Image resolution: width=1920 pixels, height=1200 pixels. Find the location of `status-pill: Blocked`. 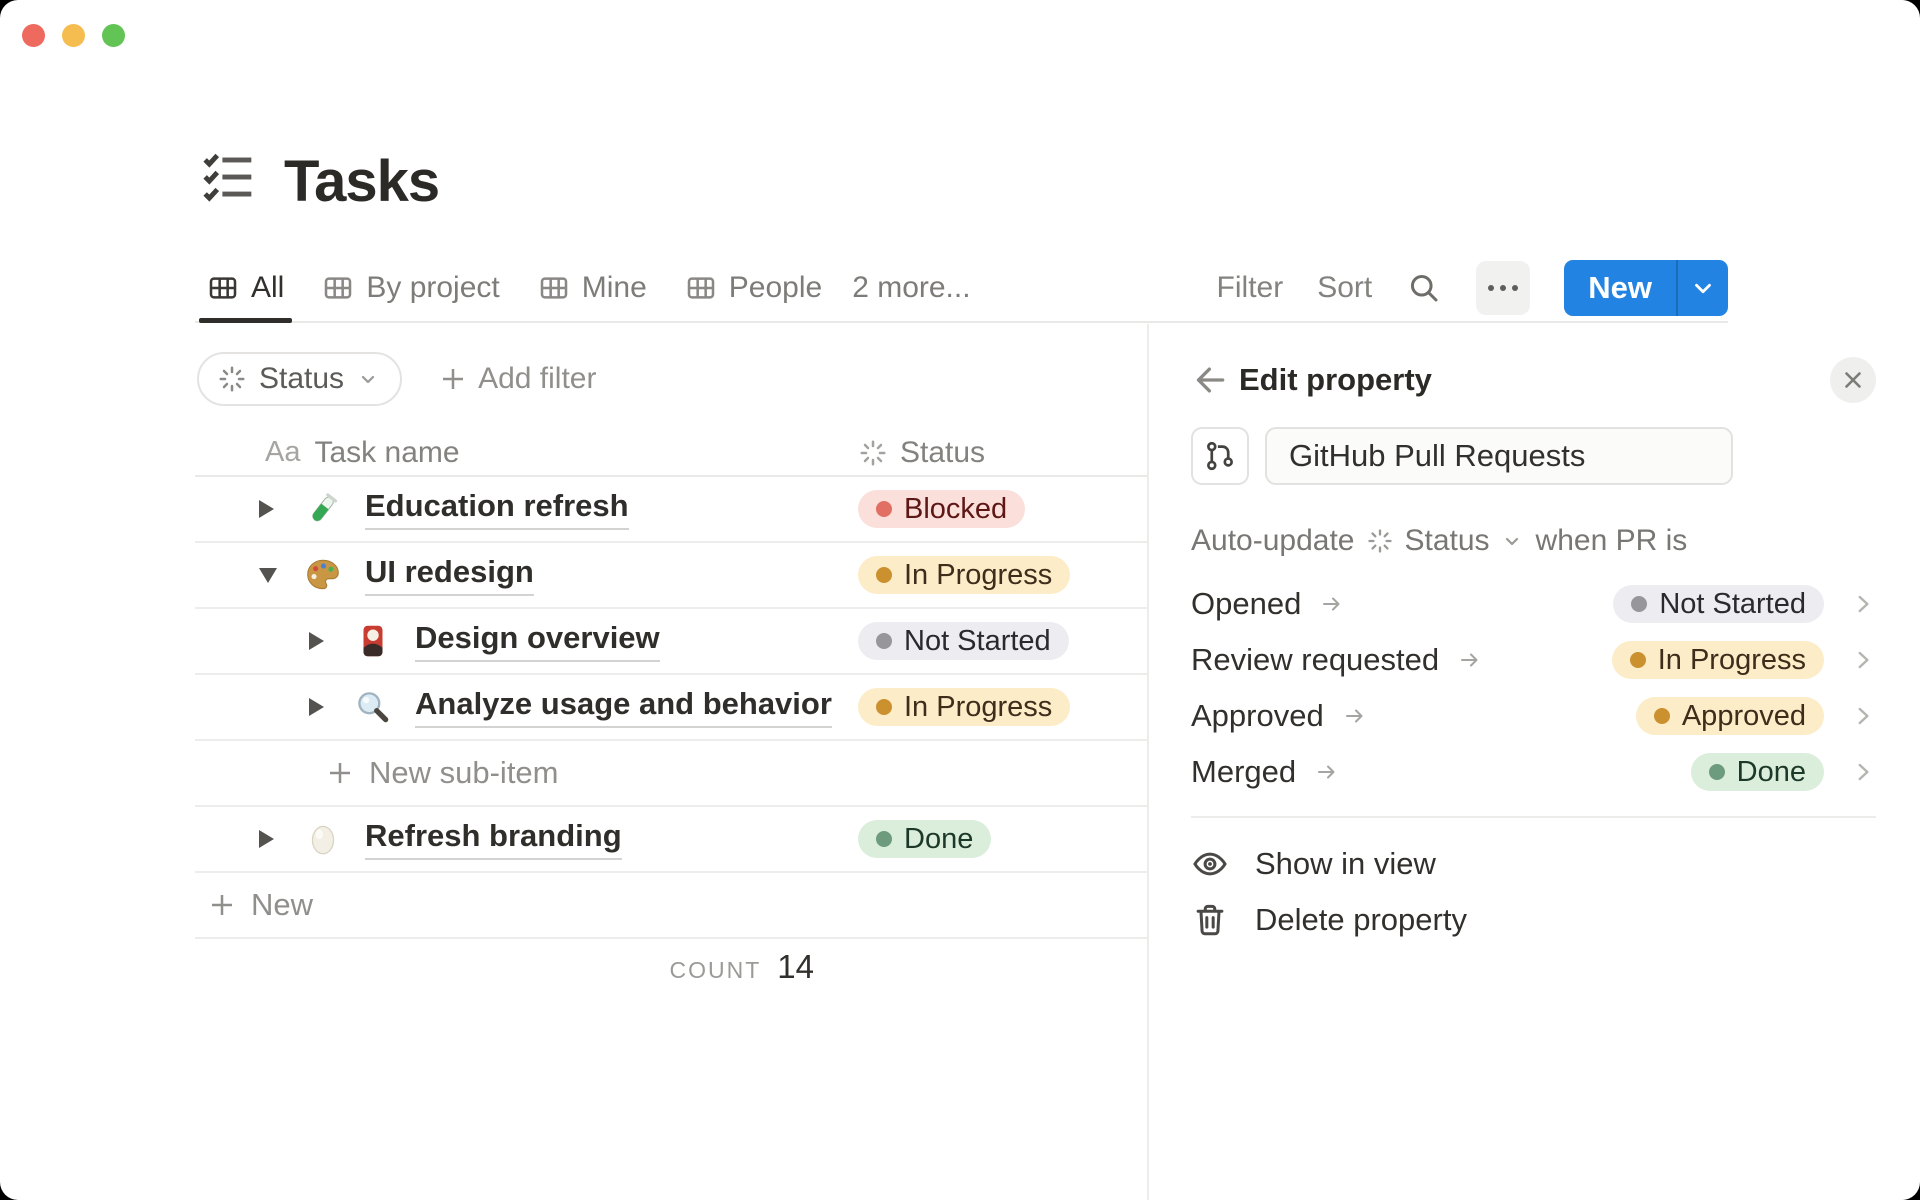

status-pill: Blocked is located at coordinates (942, 509).